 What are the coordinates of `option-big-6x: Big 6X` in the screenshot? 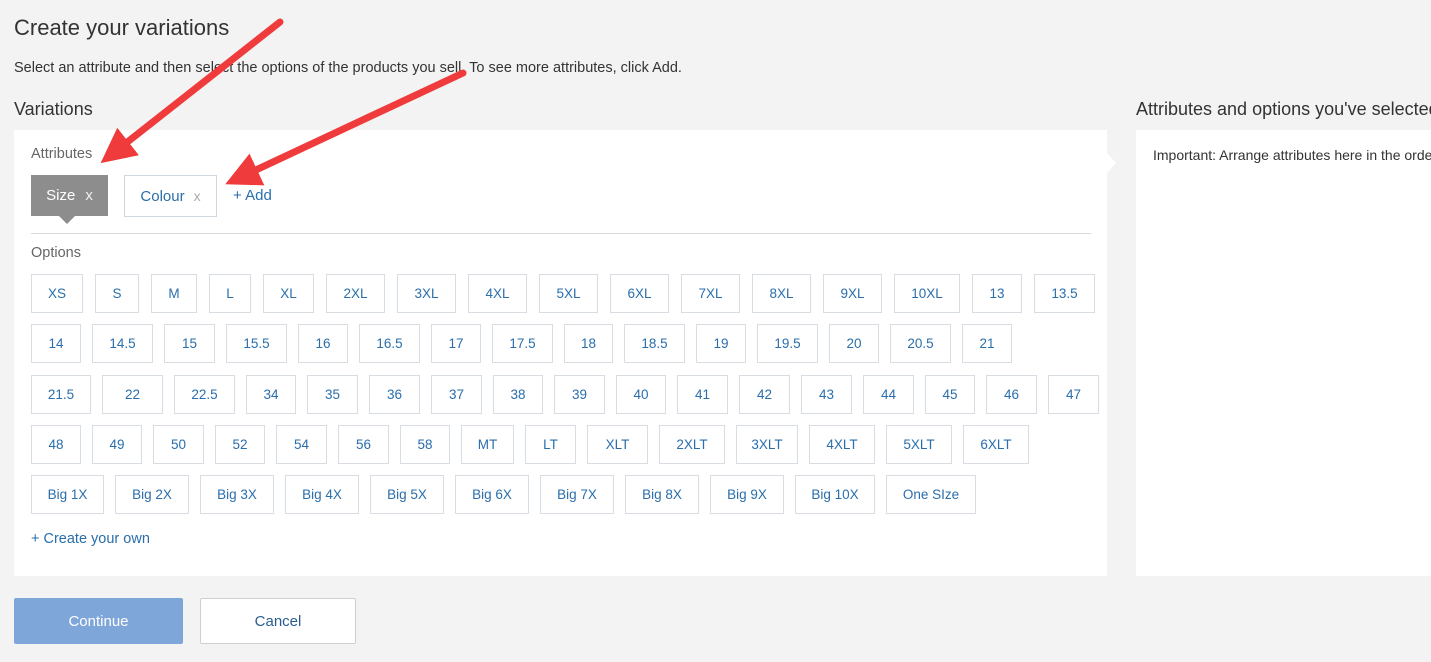 It's located at (492, 494).